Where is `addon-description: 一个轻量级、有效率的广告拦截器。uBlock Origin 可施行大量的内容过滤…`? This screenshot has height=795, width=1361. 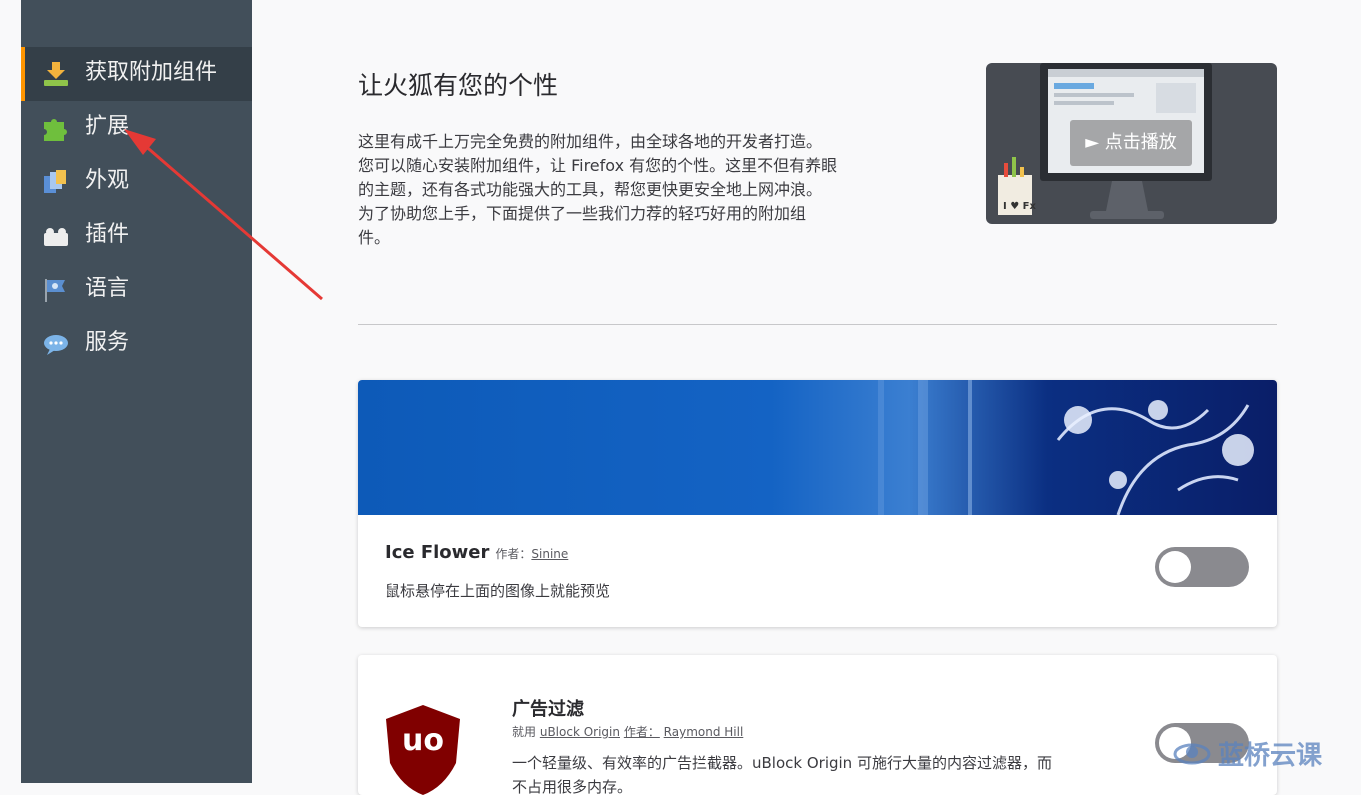
addon-description: 一个轻量级、有效率的广告拦截器。uBlock Origin 可施行大量的内容过滤… is located at coordinates (782, 763).